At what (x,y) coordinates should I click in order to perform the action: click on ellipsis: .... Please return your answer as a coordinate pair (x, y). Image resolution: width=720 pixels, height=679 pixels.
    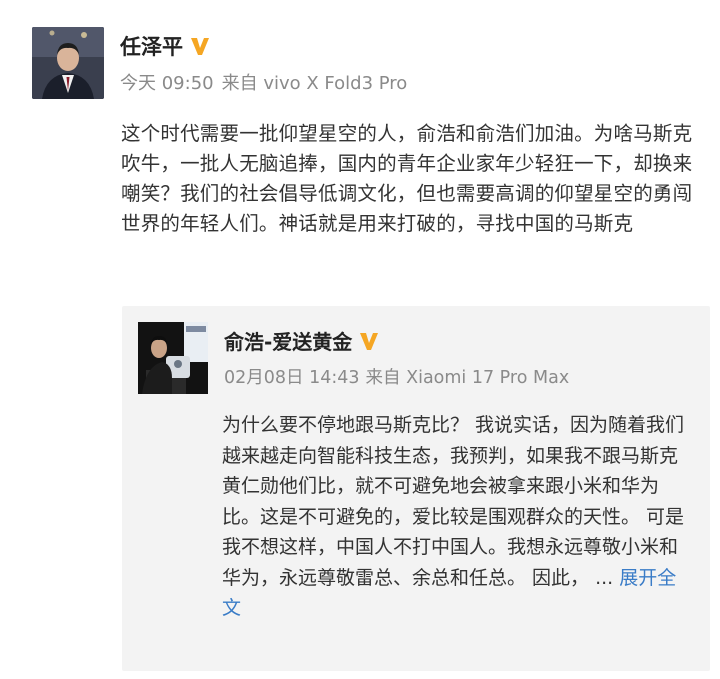
    Looking at the image, I should click on (604, 577).